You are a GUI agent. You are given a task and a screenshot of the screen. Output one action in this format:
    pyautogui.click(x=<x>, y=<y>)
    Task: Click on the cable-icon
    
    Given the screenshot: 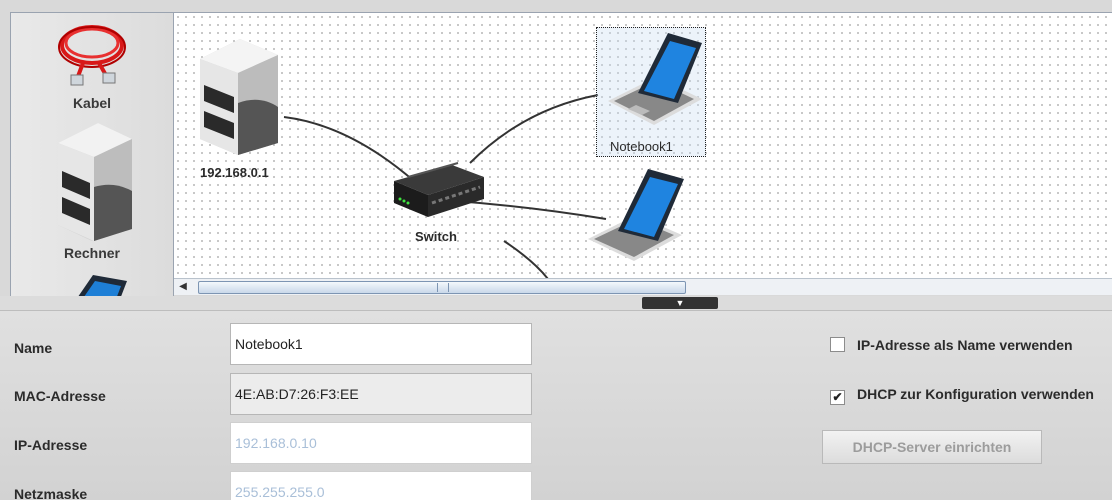 What is the action you would take?
    pyautogui.click(x=92, y=55)
    